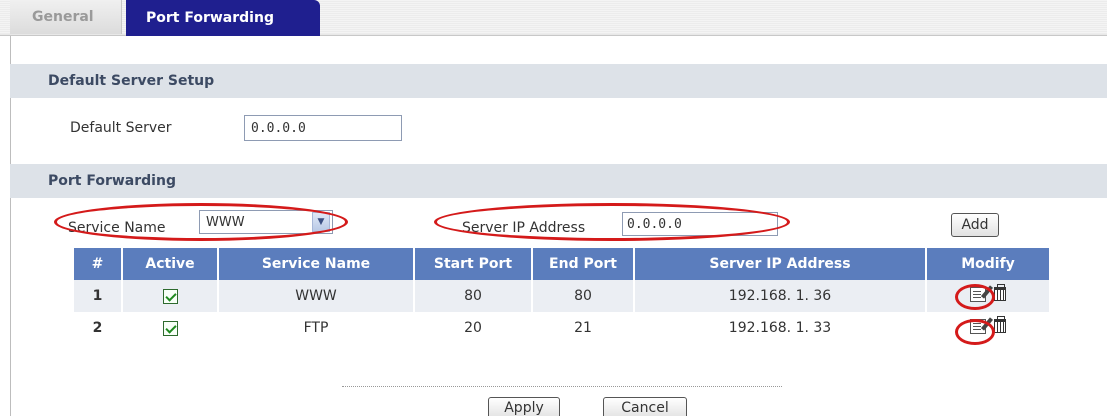 The width and height of the screenshot is (1107, 416). Describe the element at coordinates (316, 328) in the screenshot. I see `service-name-cell: FTP` at that location.